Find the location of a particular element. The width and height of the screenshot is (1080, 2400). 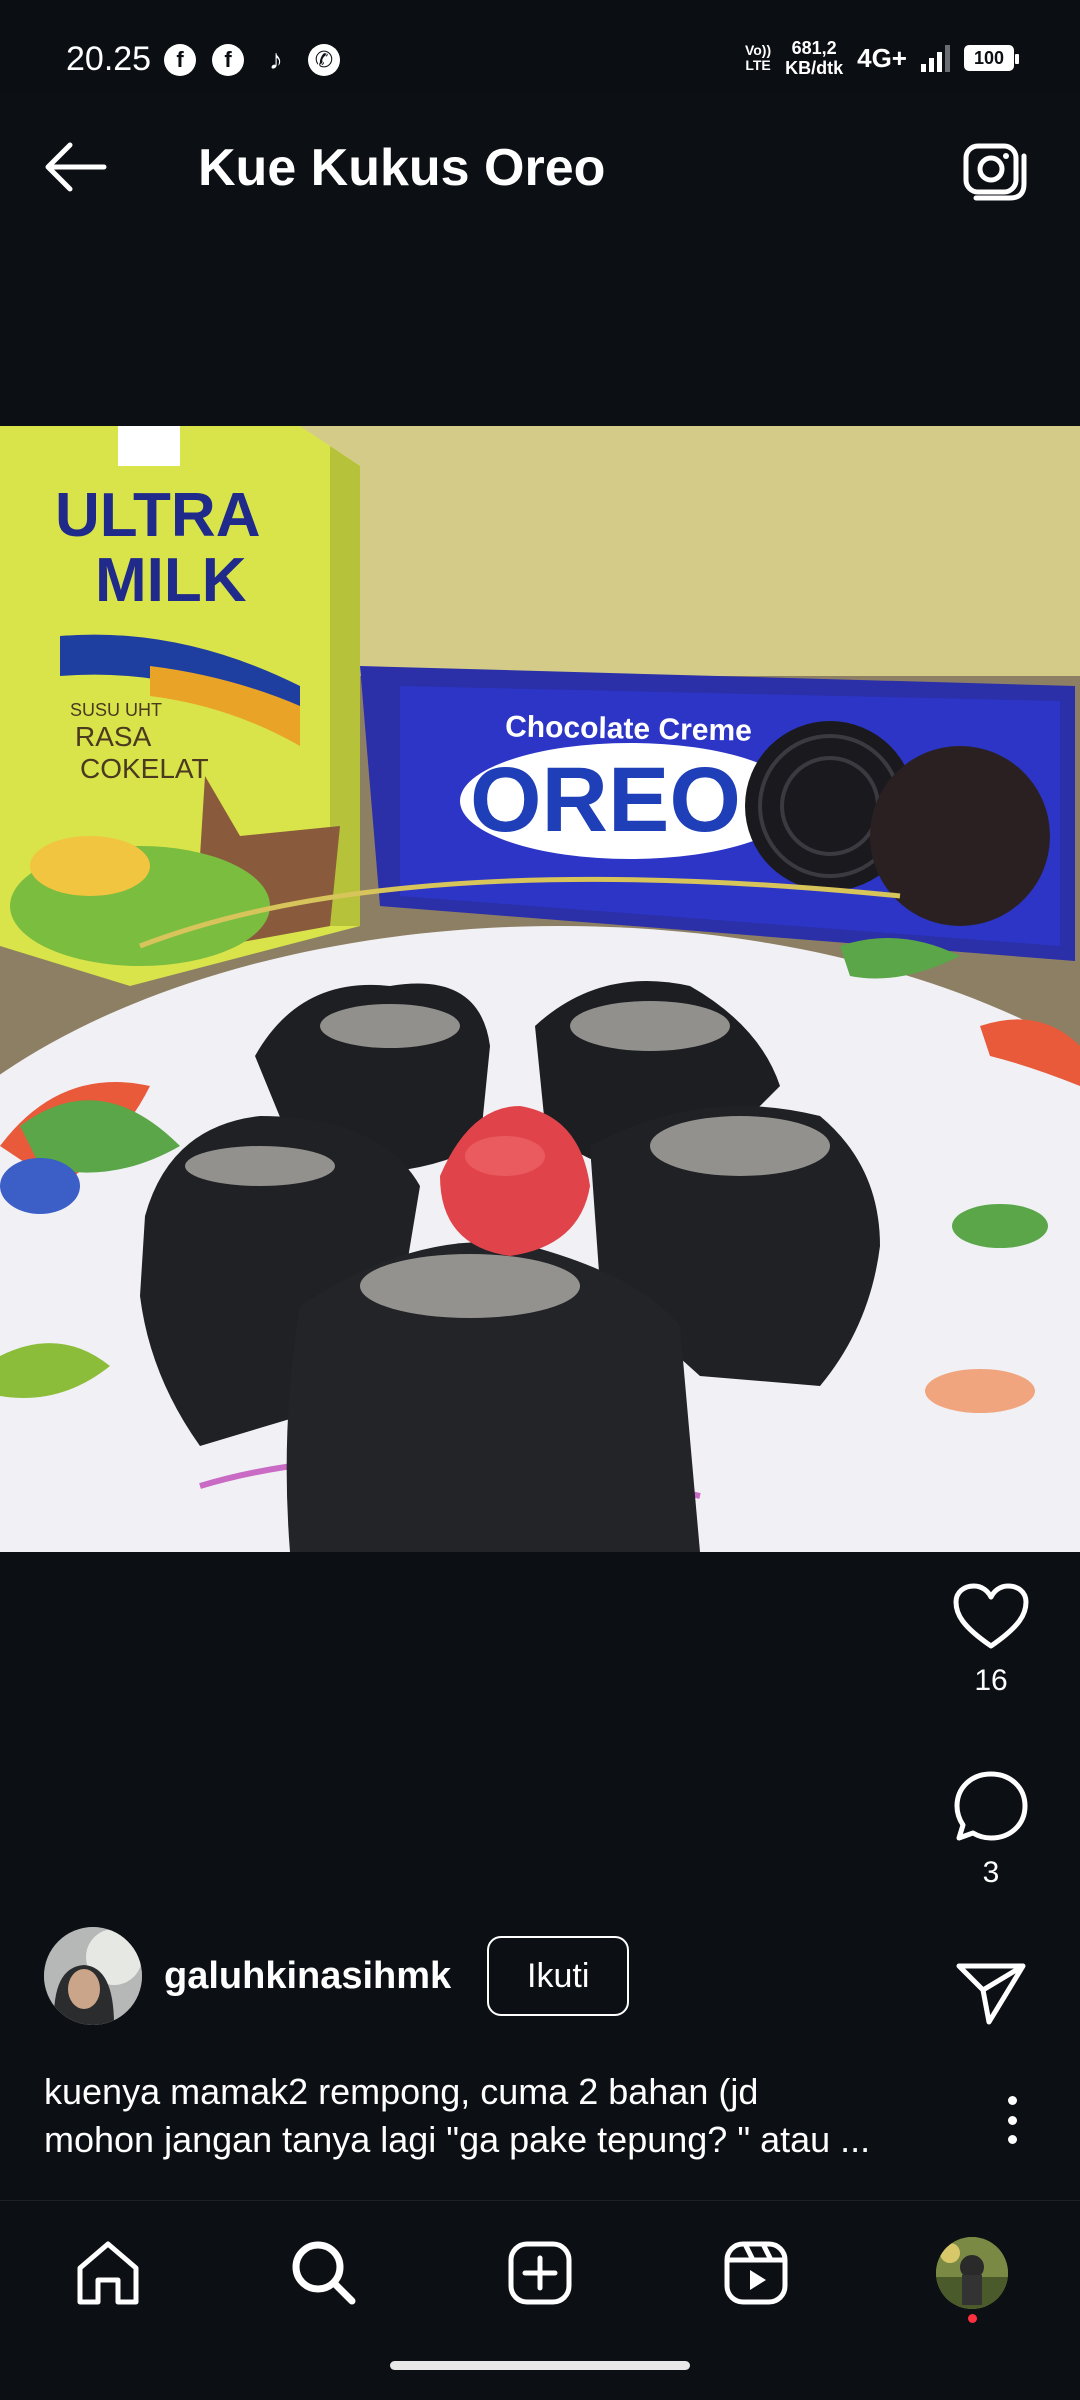

heart-icon is located at coordinates (991, 1617).